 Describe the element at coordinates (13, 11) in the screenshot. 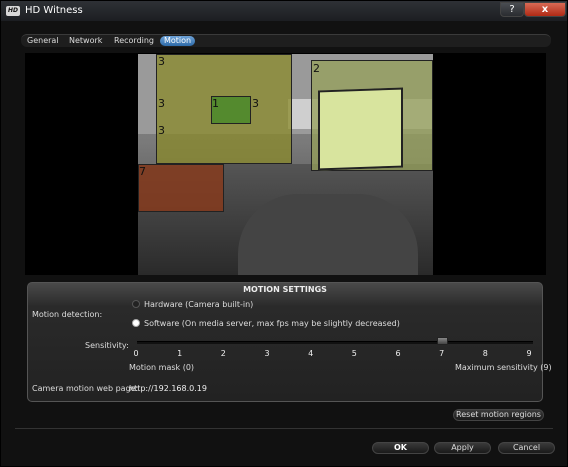

I see `app-logo-icon: HD` at that location.